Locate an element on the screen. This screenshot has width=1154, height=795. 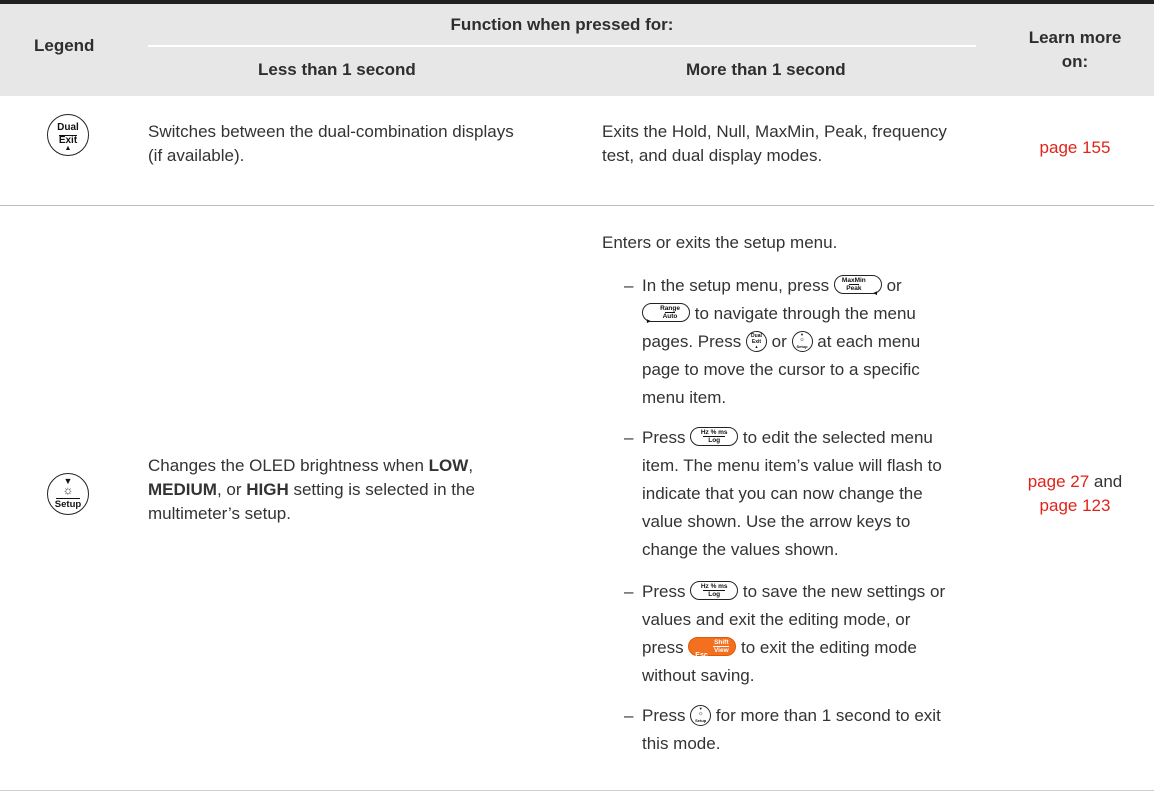
right-arrow-icon: ▸ is located at coordinates (649, 321).